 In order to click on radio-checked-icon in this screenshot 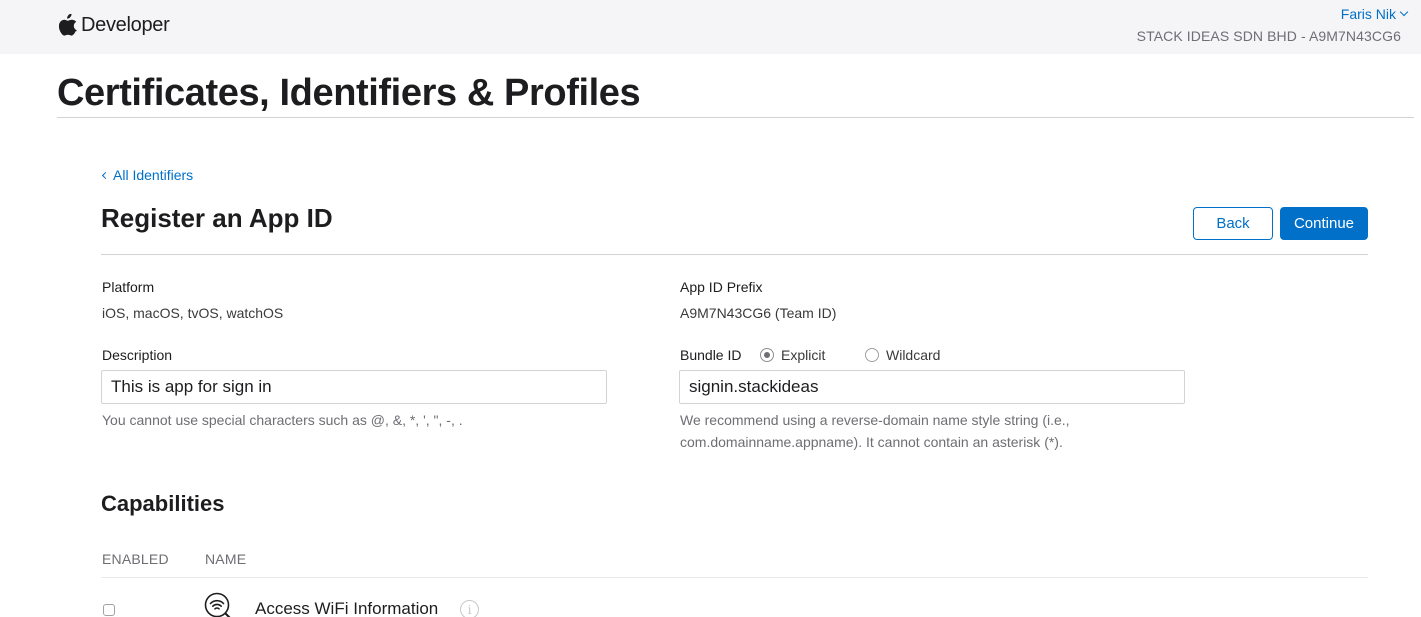, I will do `click(767, 355)`.